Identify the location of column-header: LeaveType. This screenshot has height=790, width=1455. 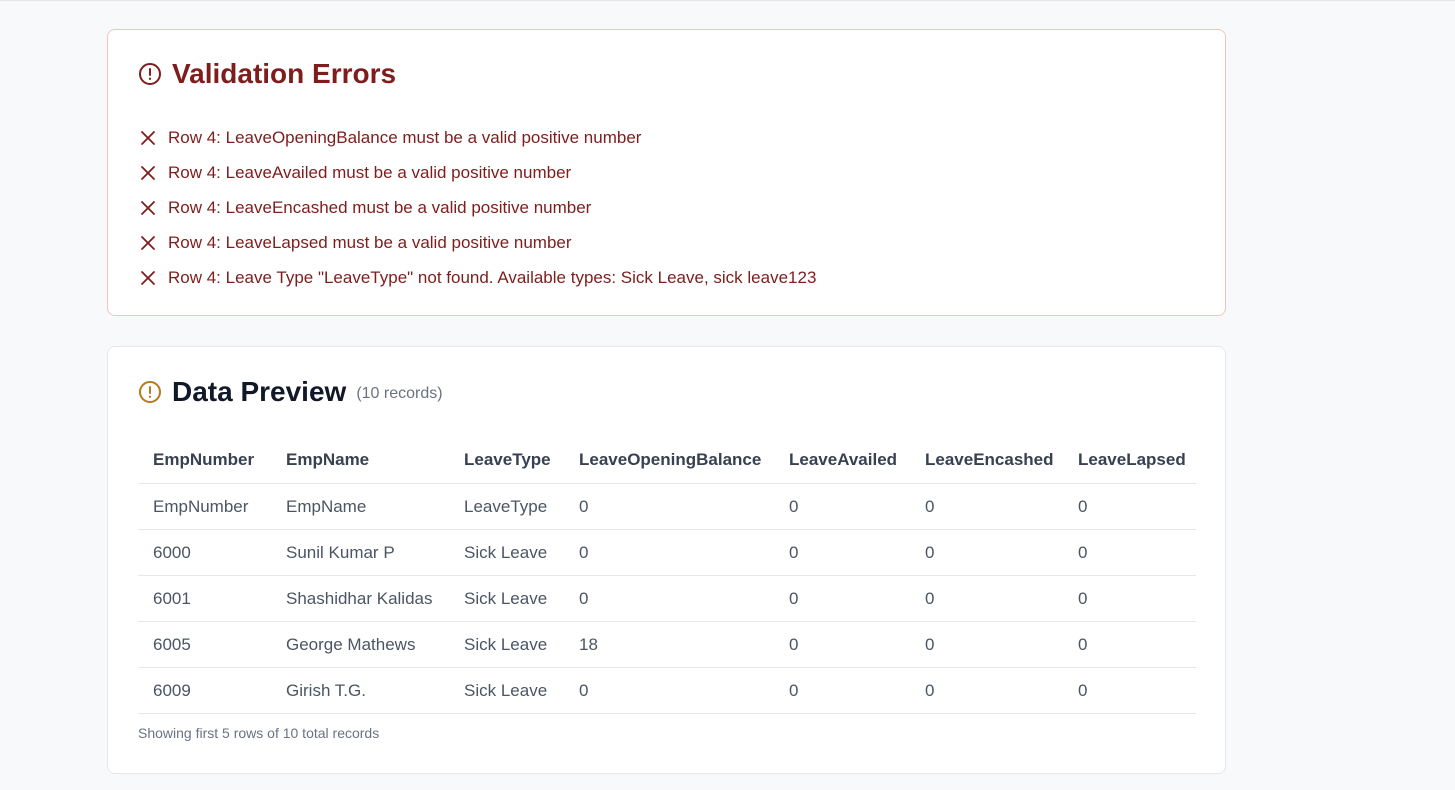
(506, 460).